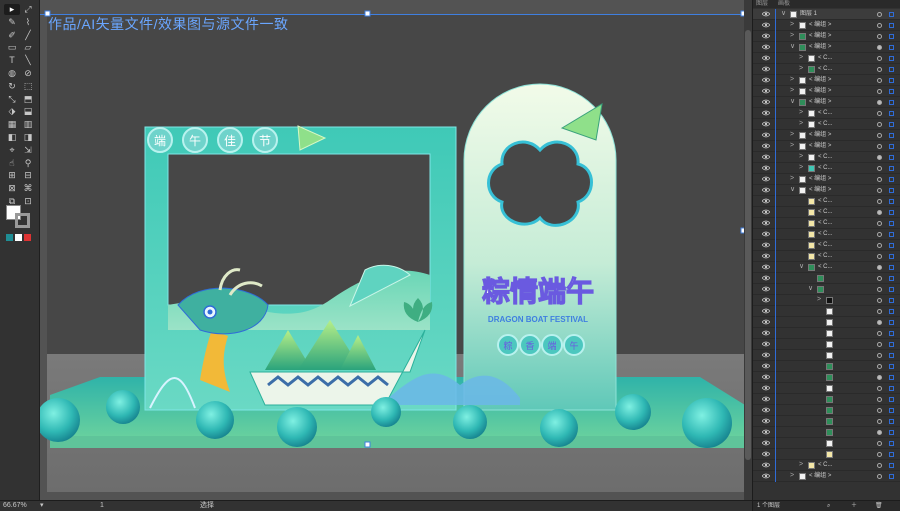 Image resolution: width=900 pixels, height=511 pixels. Describe the element at coordinates (12, 9) in the screenshot. I see `selection-tool-icon: ▸` at that location.